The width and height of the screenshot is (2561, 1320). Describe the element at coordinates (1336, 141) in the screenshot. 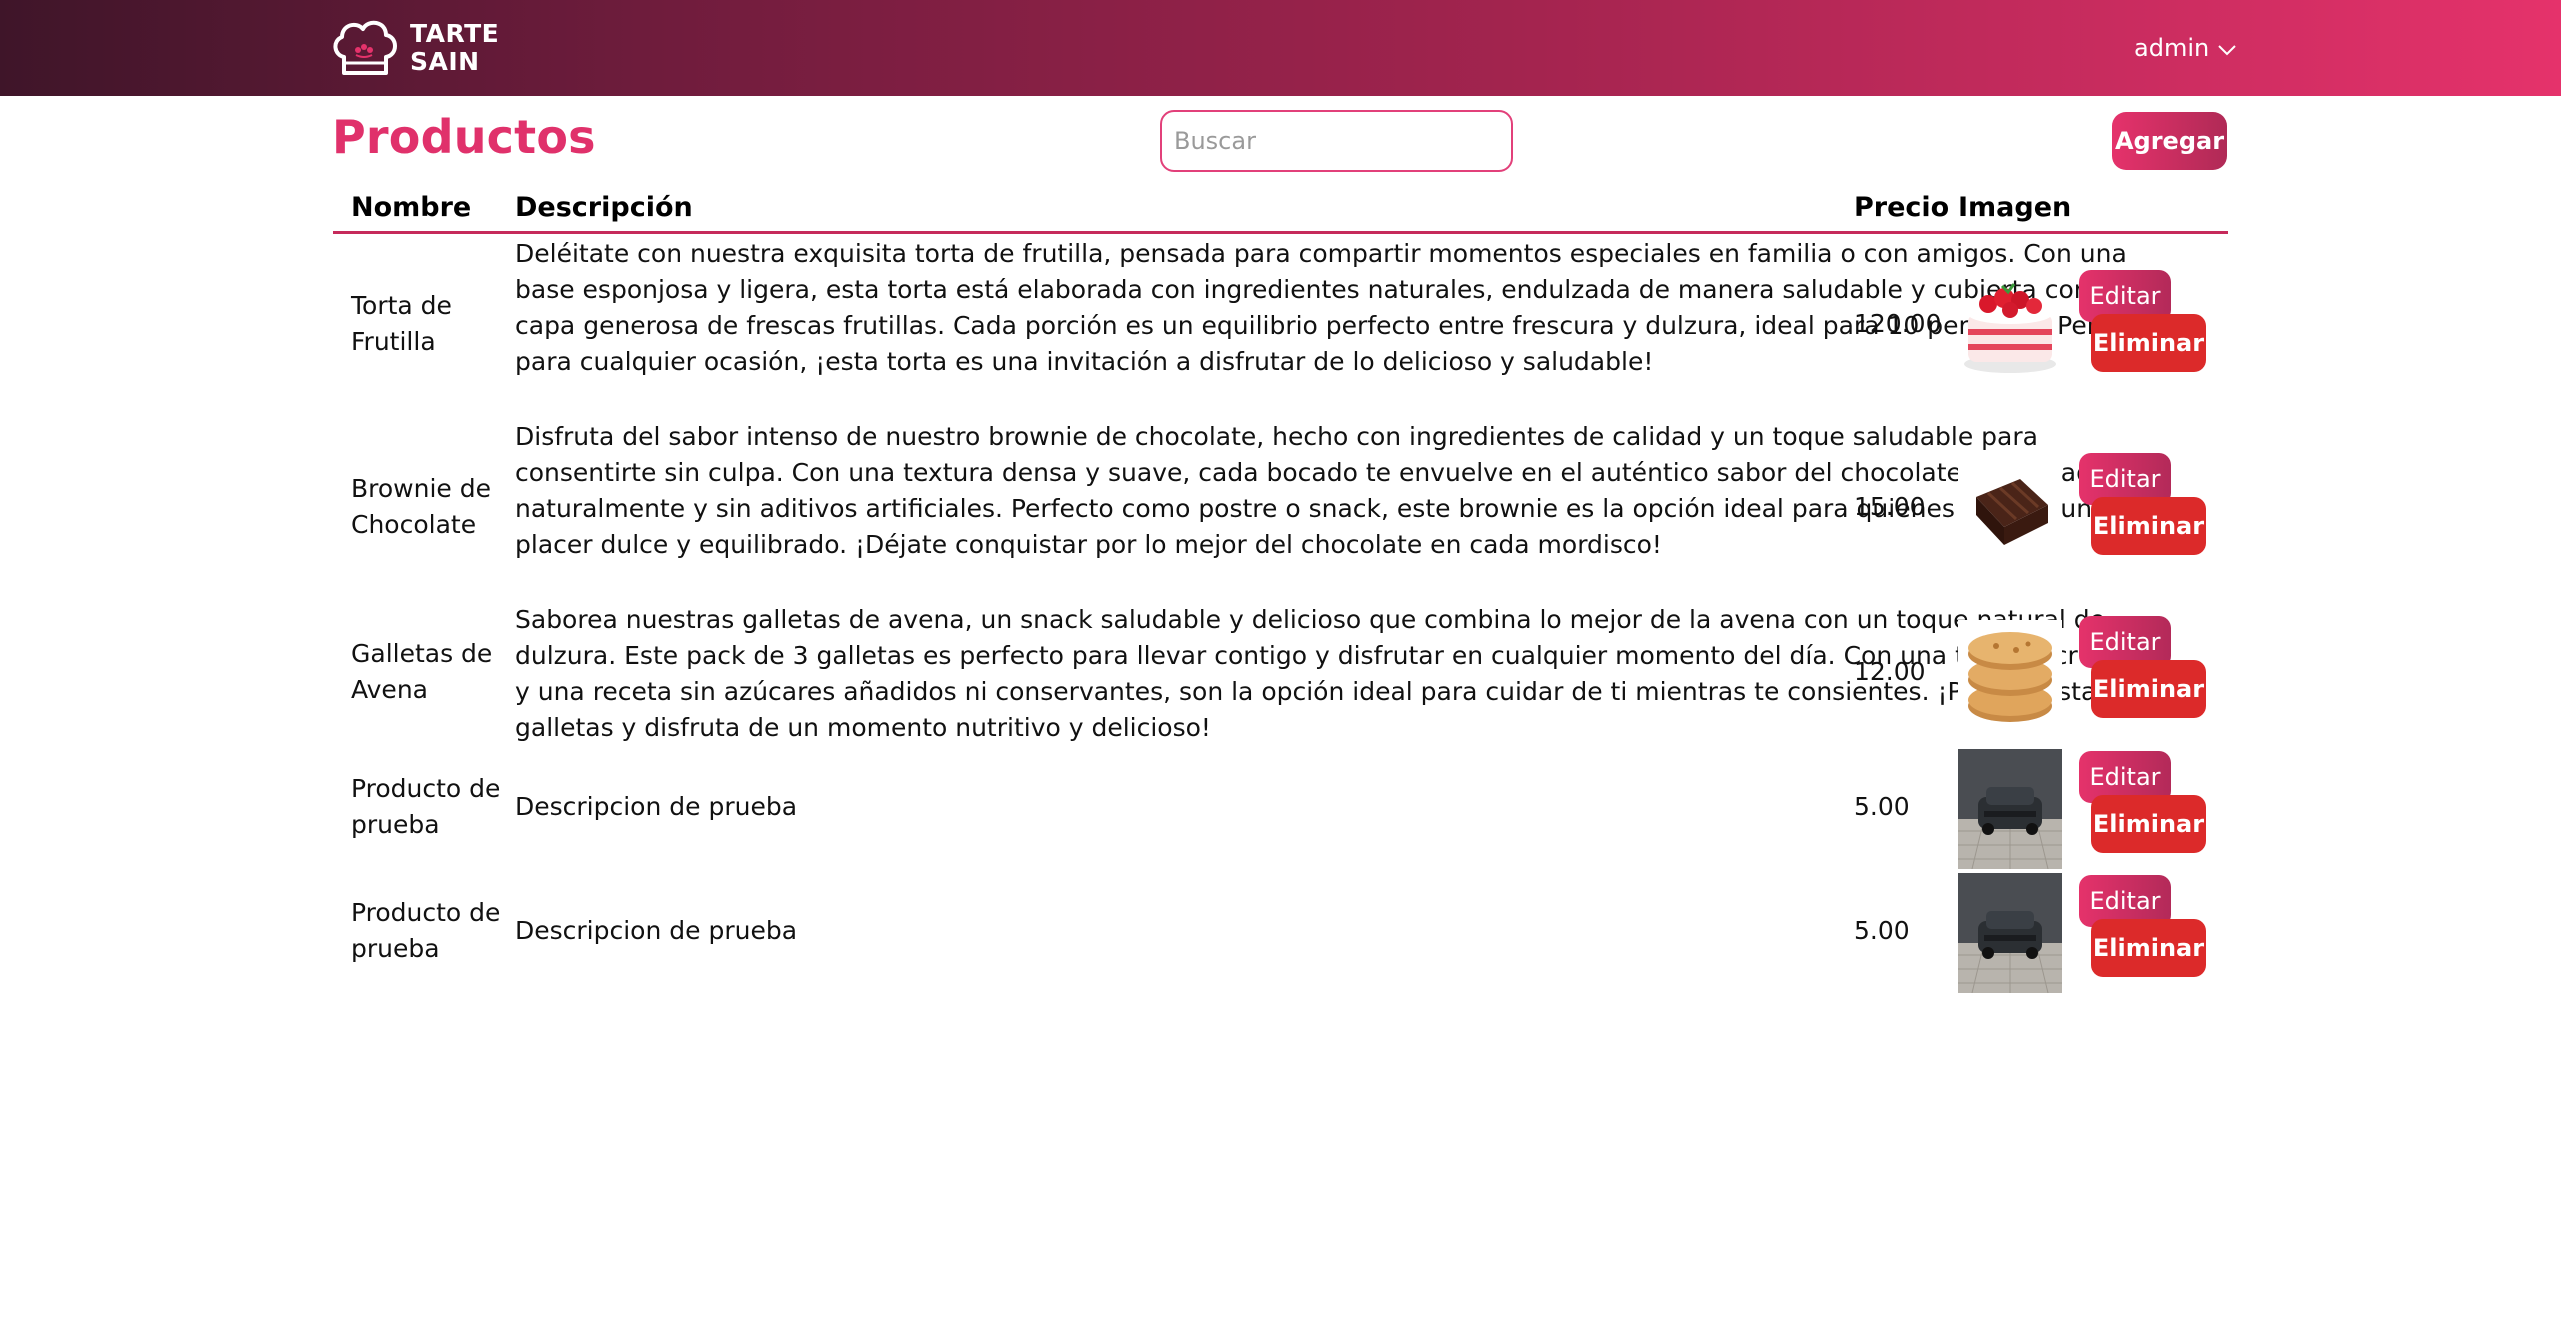

I see `search-input` at that location.